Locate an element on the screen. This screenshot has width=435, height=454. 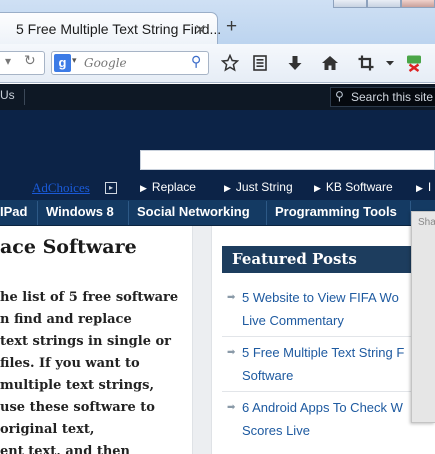
article-text-line: he list of 5 free software is located at coordinates (89, 297).